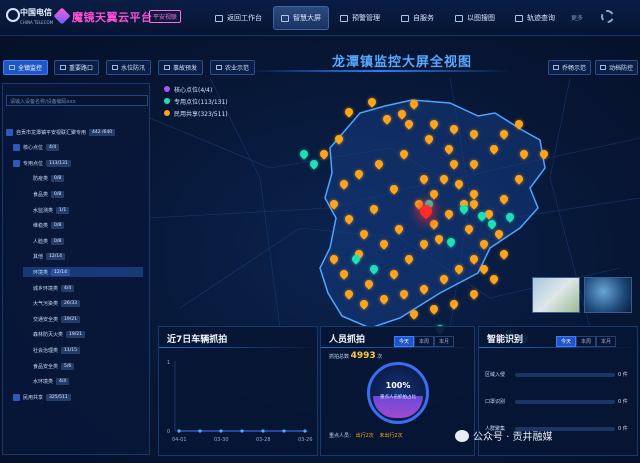 The height and width of the screenshot is (463, 640). Describe the element at coordinates (165, 16) in the screenshot. I see `brand-badge: 平安视联` at that location.